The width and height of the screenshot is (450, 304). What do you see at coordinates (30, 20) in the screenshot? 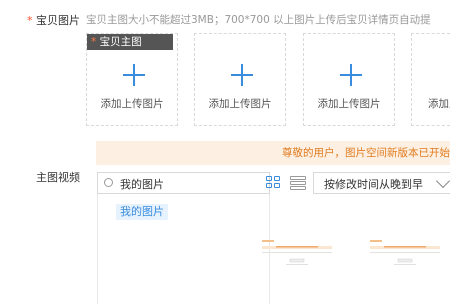
I see `required-mark: *` at bounding box center [30, 20].